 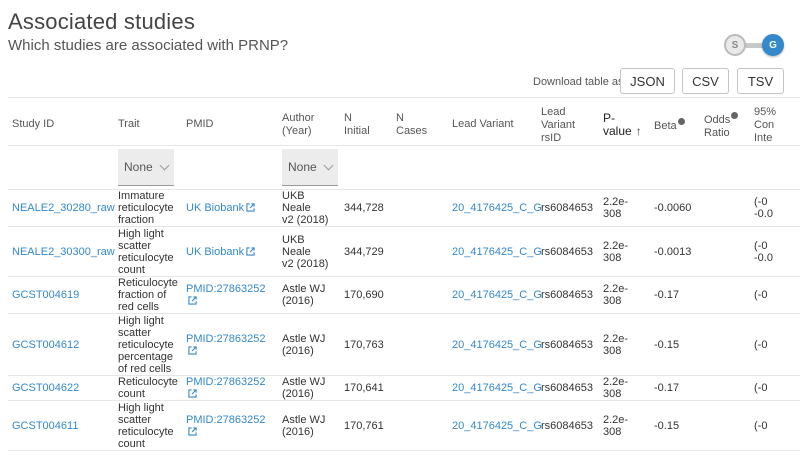 What do you see at coordinates (148, 425) in the screenshot?
I see `trait-cell: High light scatter reticulocyte count` at bounding box center [148, 425].